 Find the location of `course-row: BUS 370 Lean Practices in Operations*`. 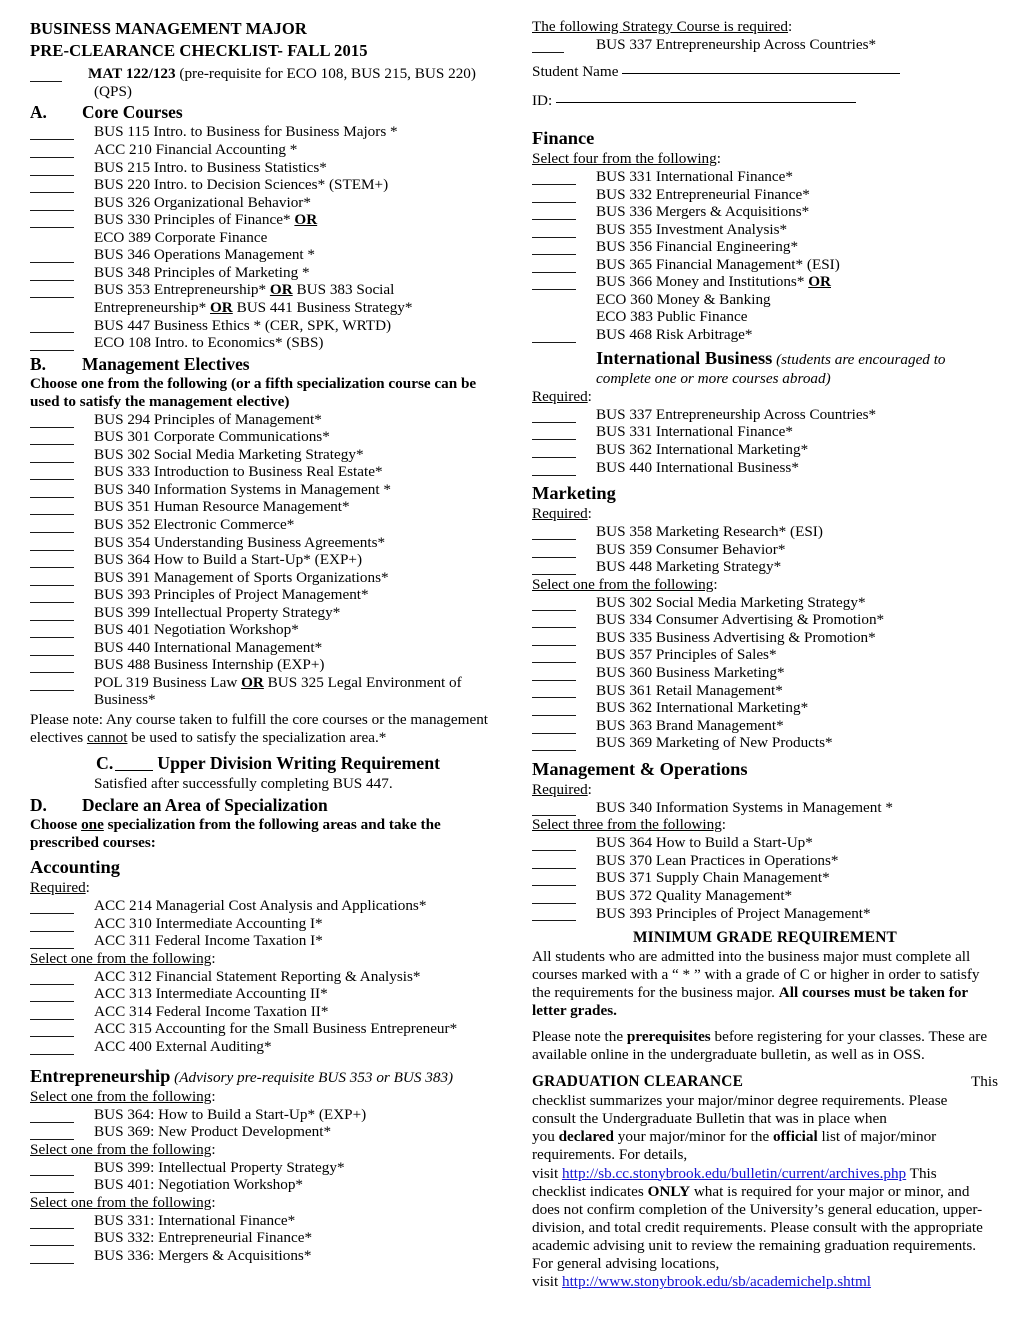

course-row: BUS 370 Lean Practices in Operations* is located at coordinates (765, 861).